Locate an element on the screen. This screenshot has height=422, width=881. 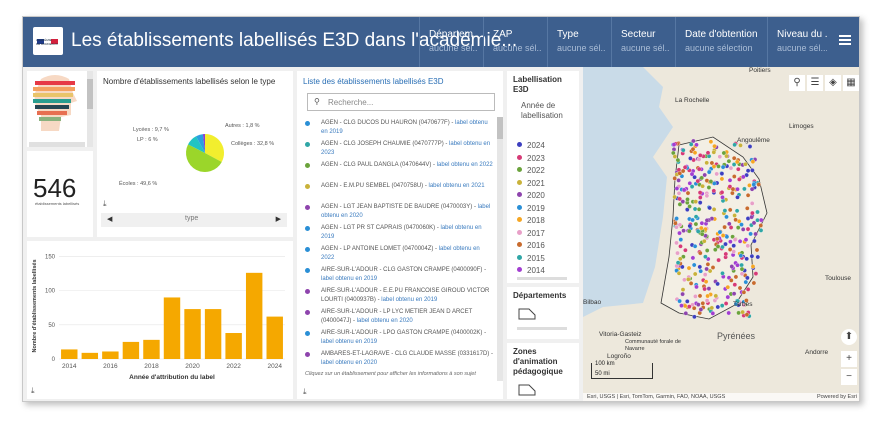
layers-icon: ◈ is located at coordinates (833, 83).